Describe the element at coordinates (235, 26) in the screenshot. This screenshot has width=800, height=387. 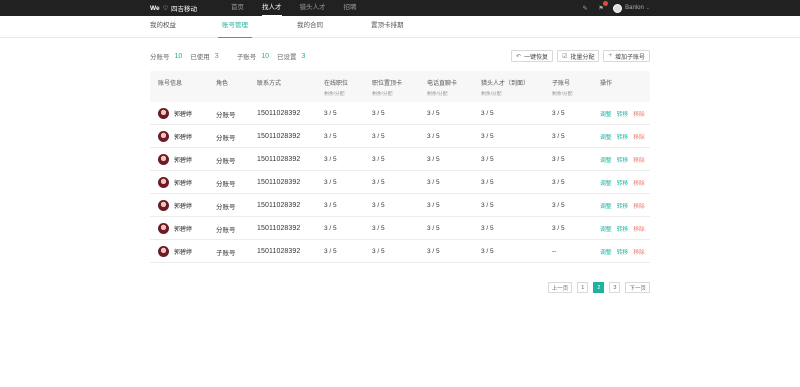
I see `tab-account-manage: 账号管理` at that location.